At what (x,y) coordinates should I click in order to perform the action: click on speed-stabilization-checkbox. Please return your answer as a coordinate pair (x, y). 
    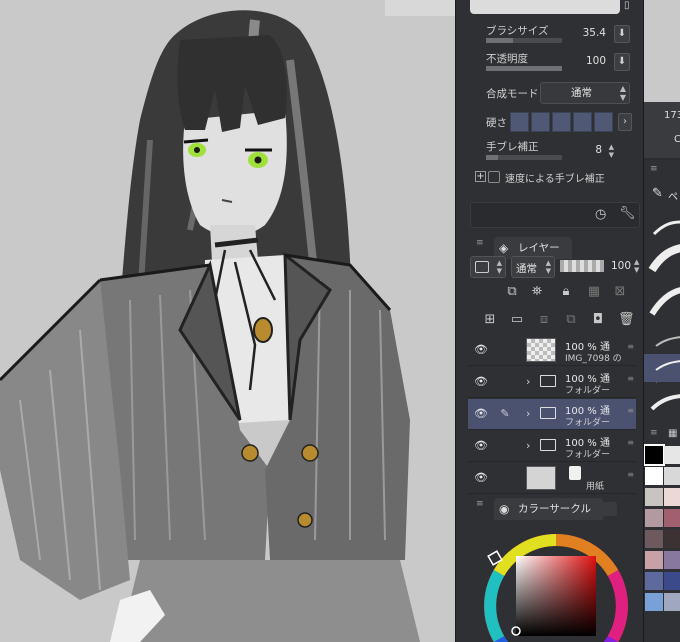
    Looking at the image, I should click on (494, 177).